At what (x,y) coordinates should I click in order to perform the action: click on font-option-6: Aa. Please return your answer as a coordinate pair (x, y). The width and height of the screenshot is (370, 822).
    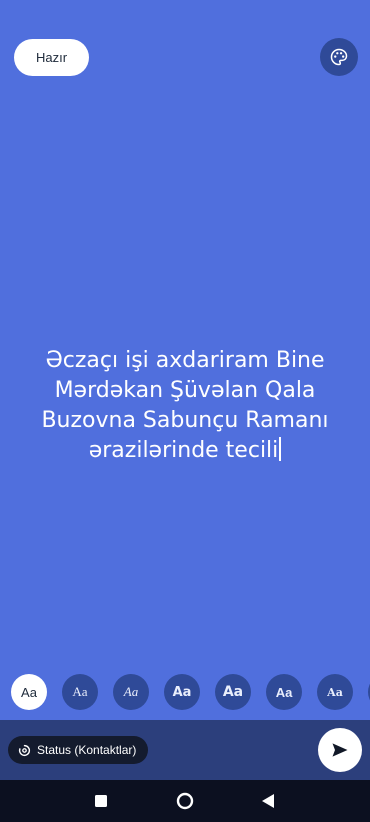
    Looking at the image, I should click on (284, 692).